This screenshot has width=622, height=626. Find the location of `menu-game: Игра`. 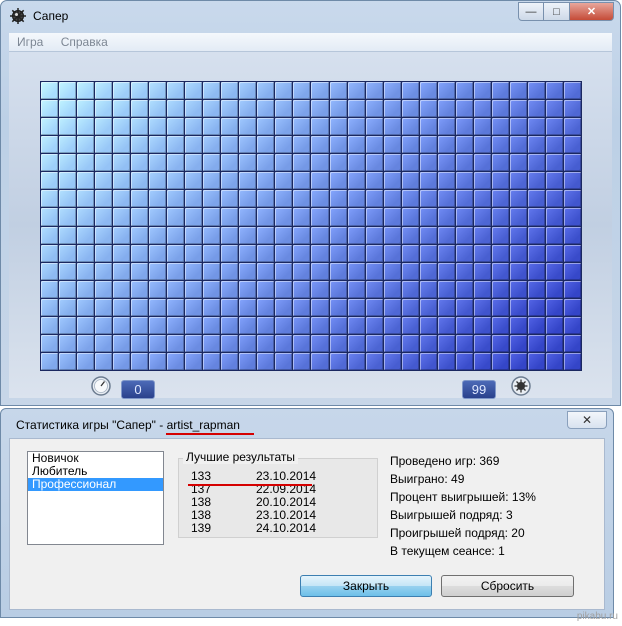

menu-game: Игра is located at coordinates (29, 41).